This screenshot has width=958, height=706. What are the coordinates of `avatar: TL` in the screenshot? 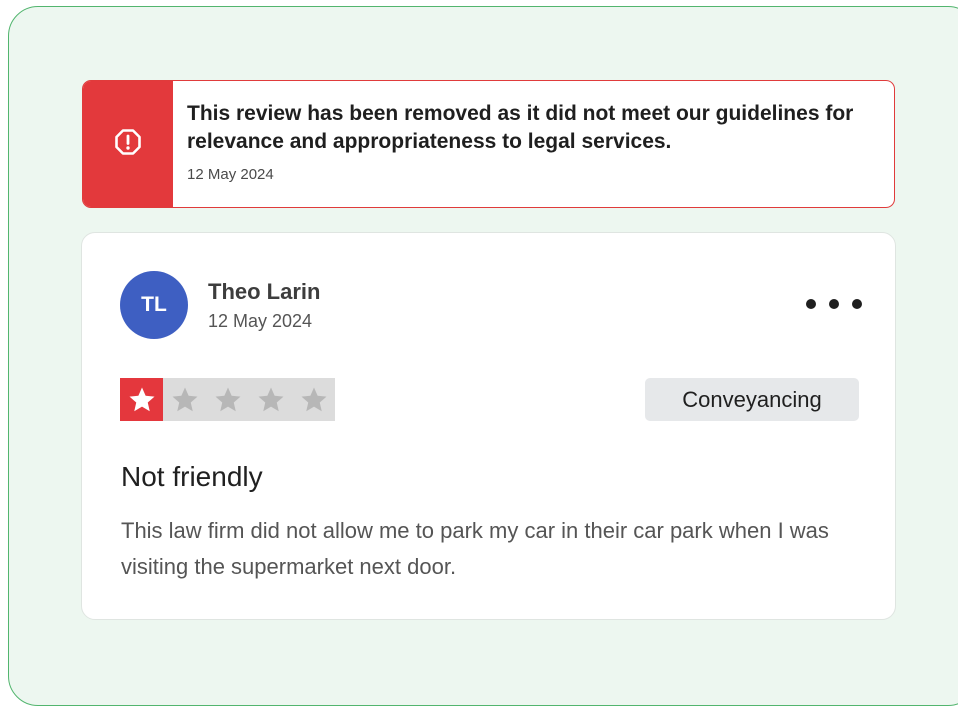 It's located at (154, 305).